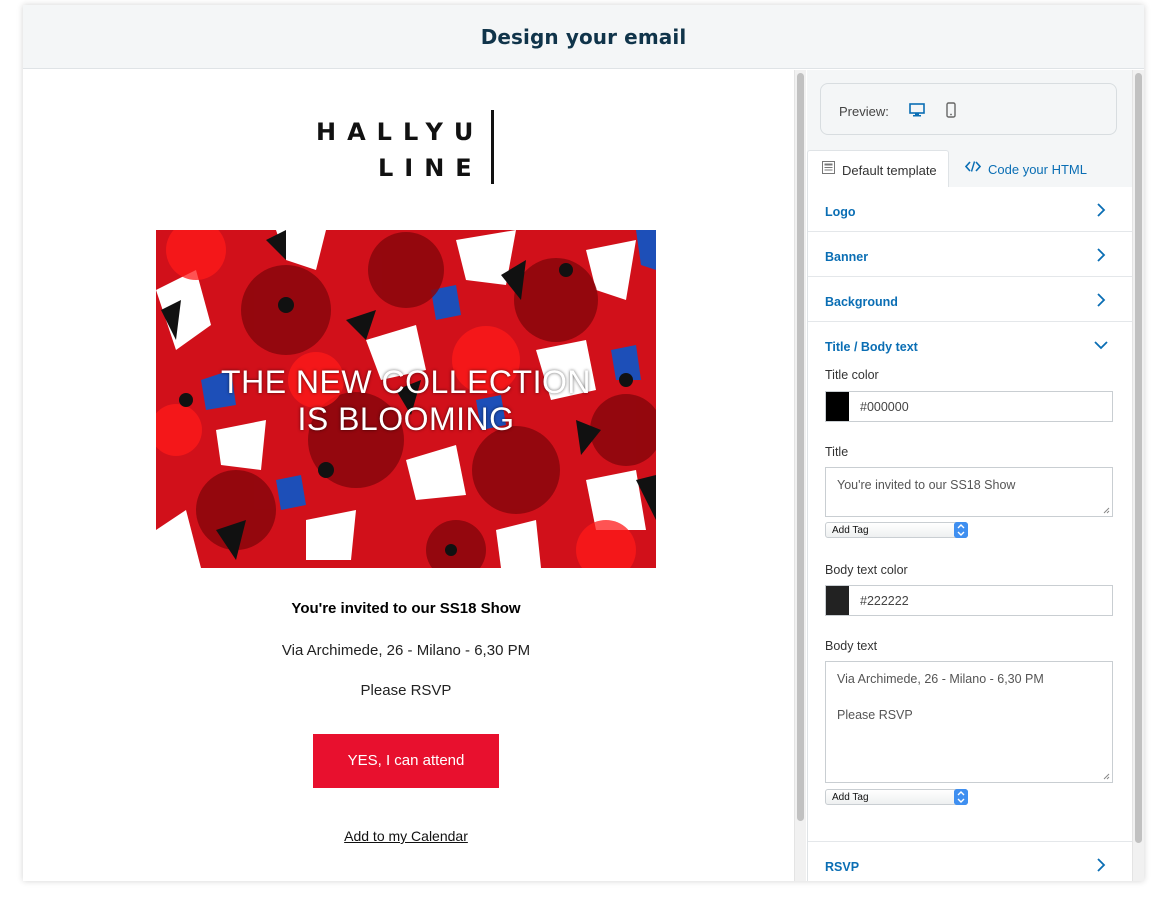  I want to click on body-color-field: #222222, so click(969, 600).